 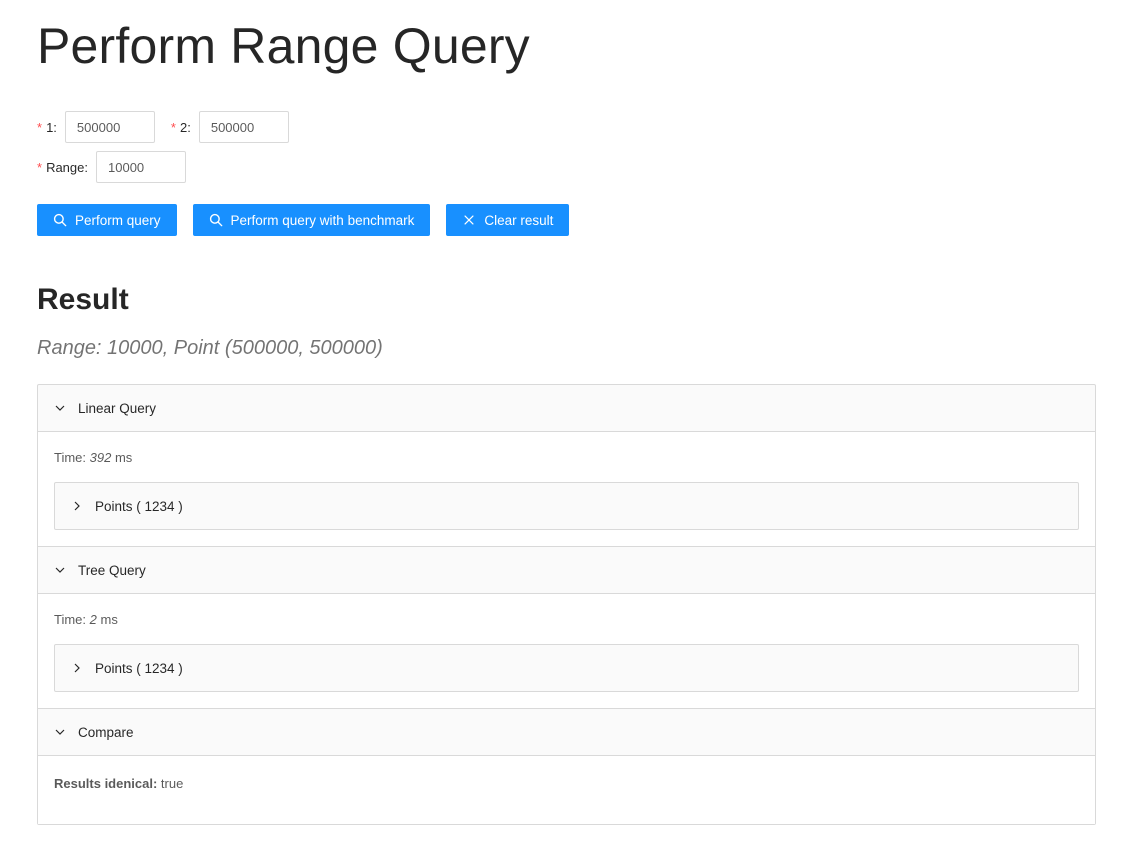 I want to click on panel-content-compare: Results idenical: true, so click(x=566, y=789).